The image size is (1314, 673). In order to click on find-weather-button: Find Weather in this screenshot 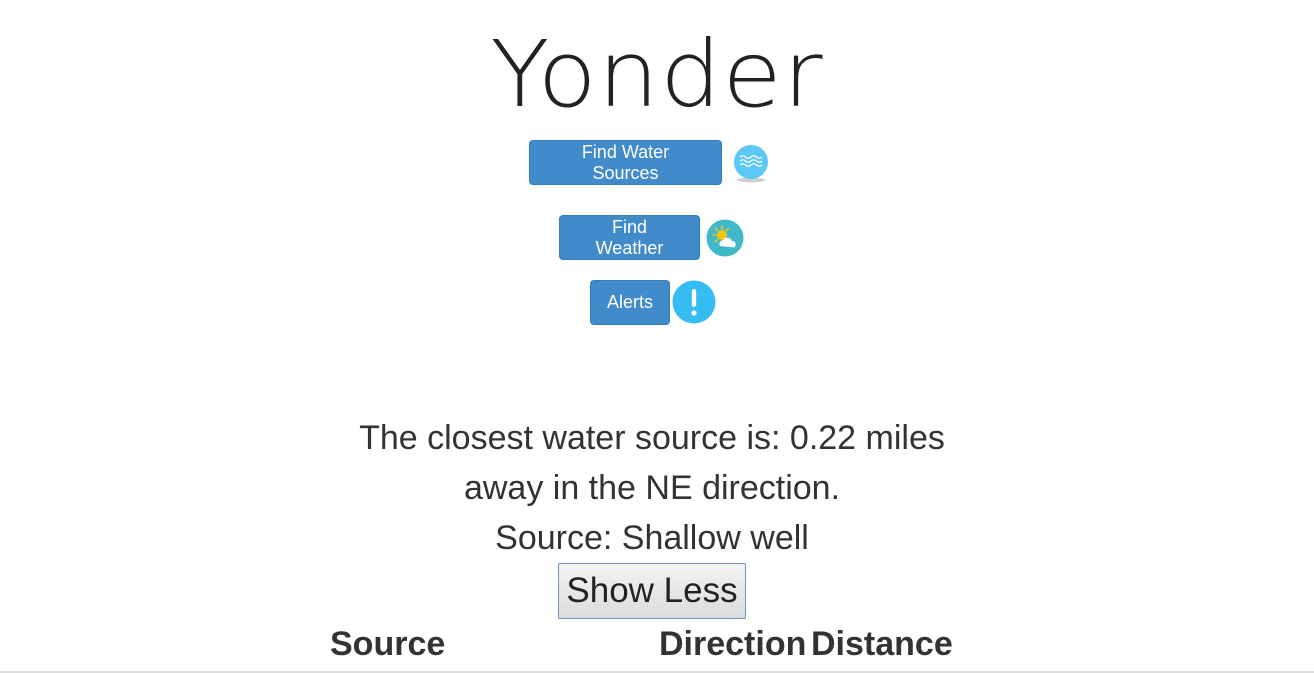, I will do `click(629, 237)`.